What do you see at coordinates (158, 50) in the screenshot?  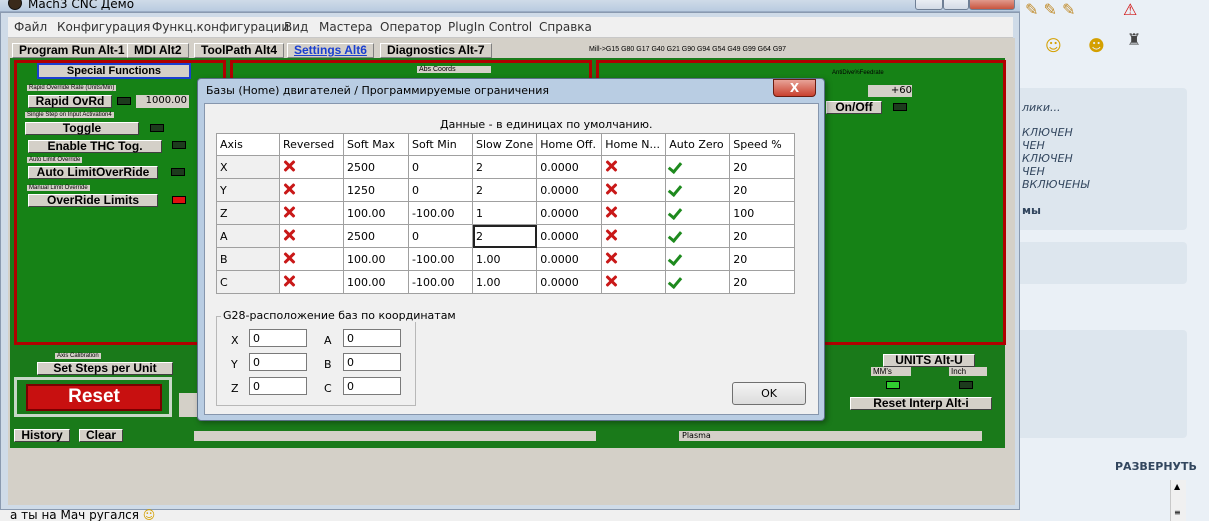 I see `tab-mdi: MDI Alt2` at bounding box center [158, 50].